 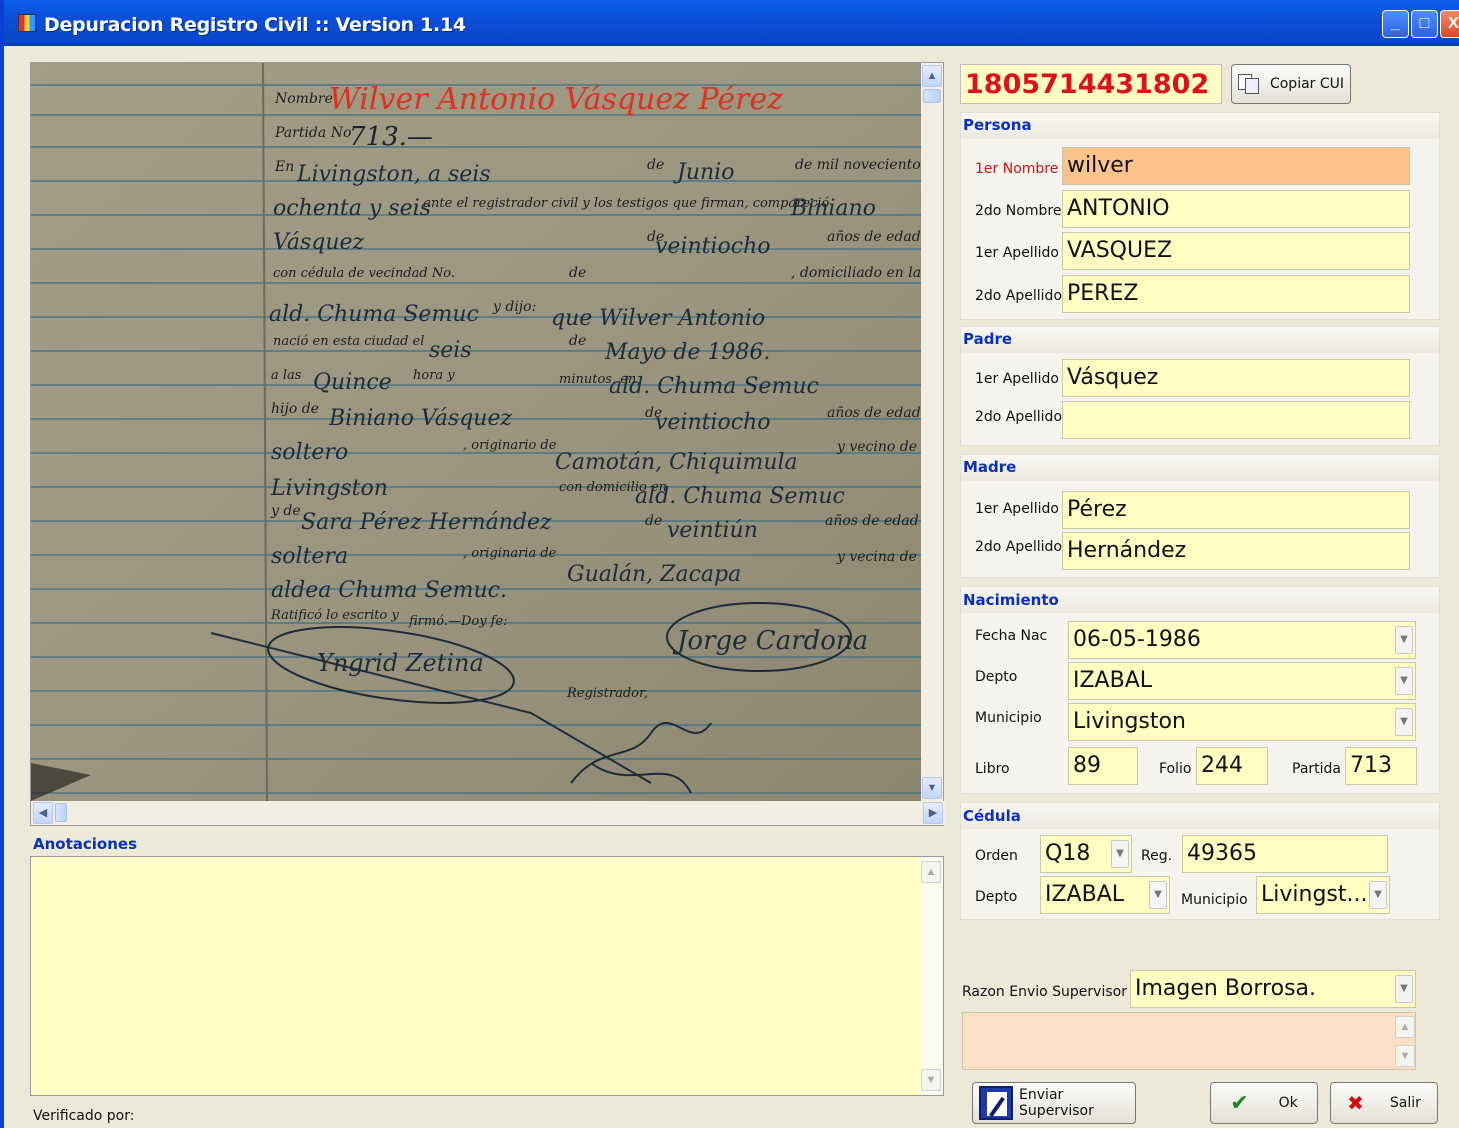 What do you see at coordinates (510, 553) in the screenshot?
I see `print-originaria: , originaria de` at bounding box center [510, 553].